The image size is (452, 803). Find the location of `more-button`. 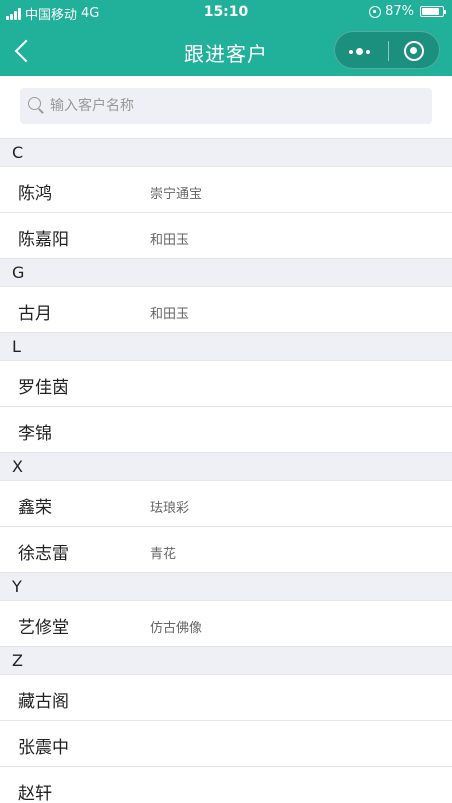

more-button is located at coordinates (361, 51).